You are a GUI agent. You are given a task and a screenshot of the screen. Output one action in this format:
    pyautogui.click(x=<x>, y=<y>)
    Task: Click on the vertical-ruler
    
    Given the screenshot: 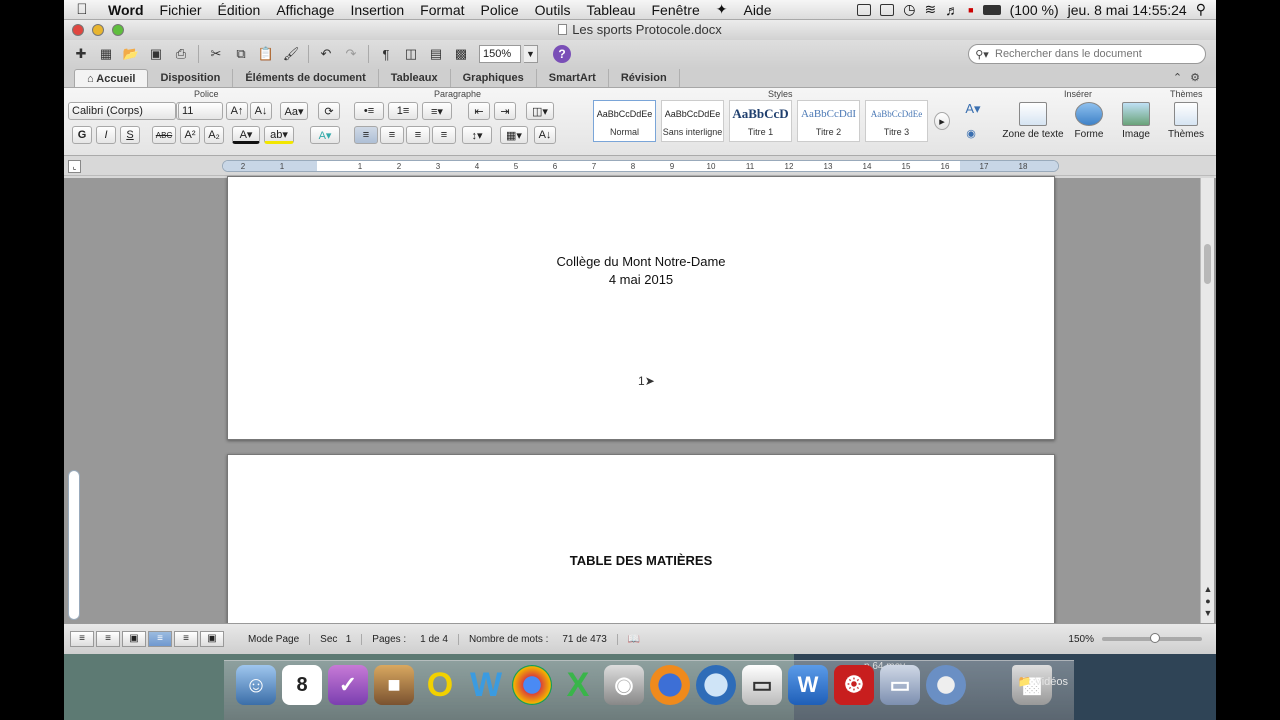 What is the action you would take?
    pyautogui.click(x=74, y=545)
    